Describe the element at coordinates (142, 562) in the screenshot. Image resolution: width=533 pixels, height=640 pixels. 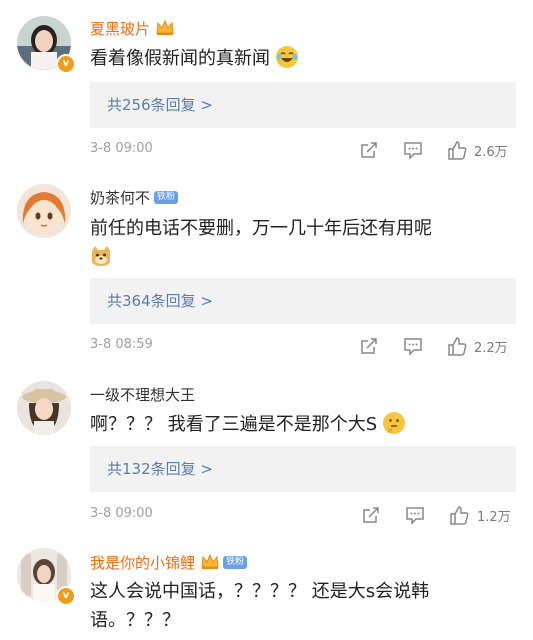
I see `username: 我是你的小锦鲤` at that location.